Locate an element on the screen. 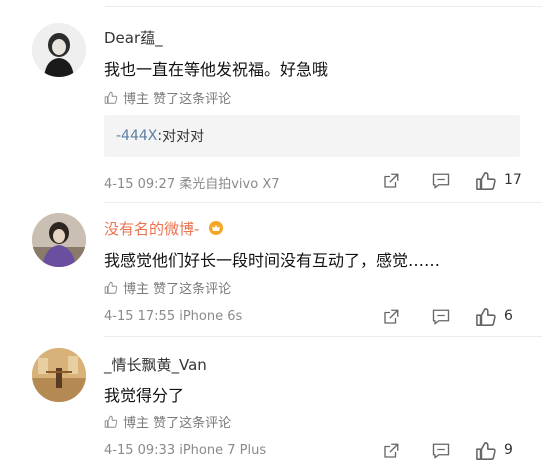 The image size is (550, 476). reply-text: 对对对 is located at coordinates (183, 137).